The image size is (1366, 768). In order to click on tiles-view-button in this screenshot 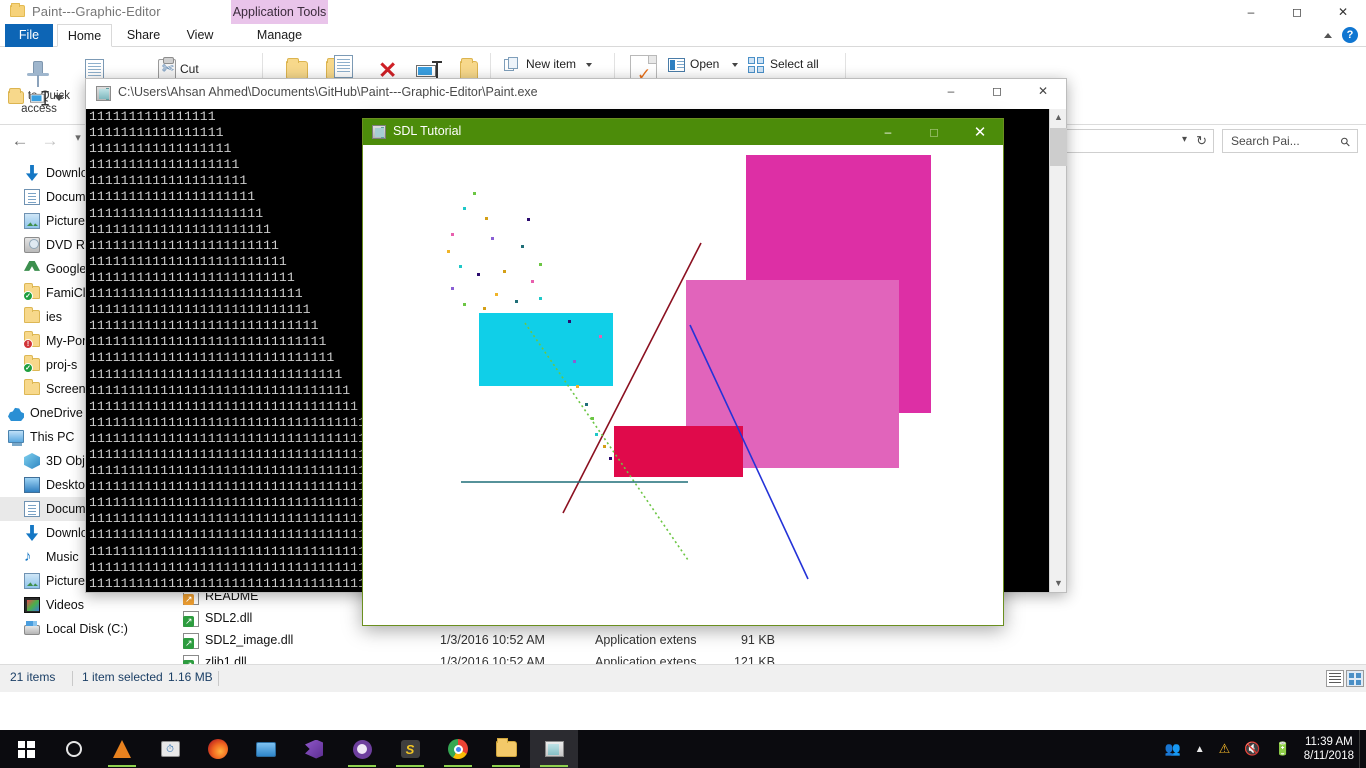, I will do `click(1355, 678)`.